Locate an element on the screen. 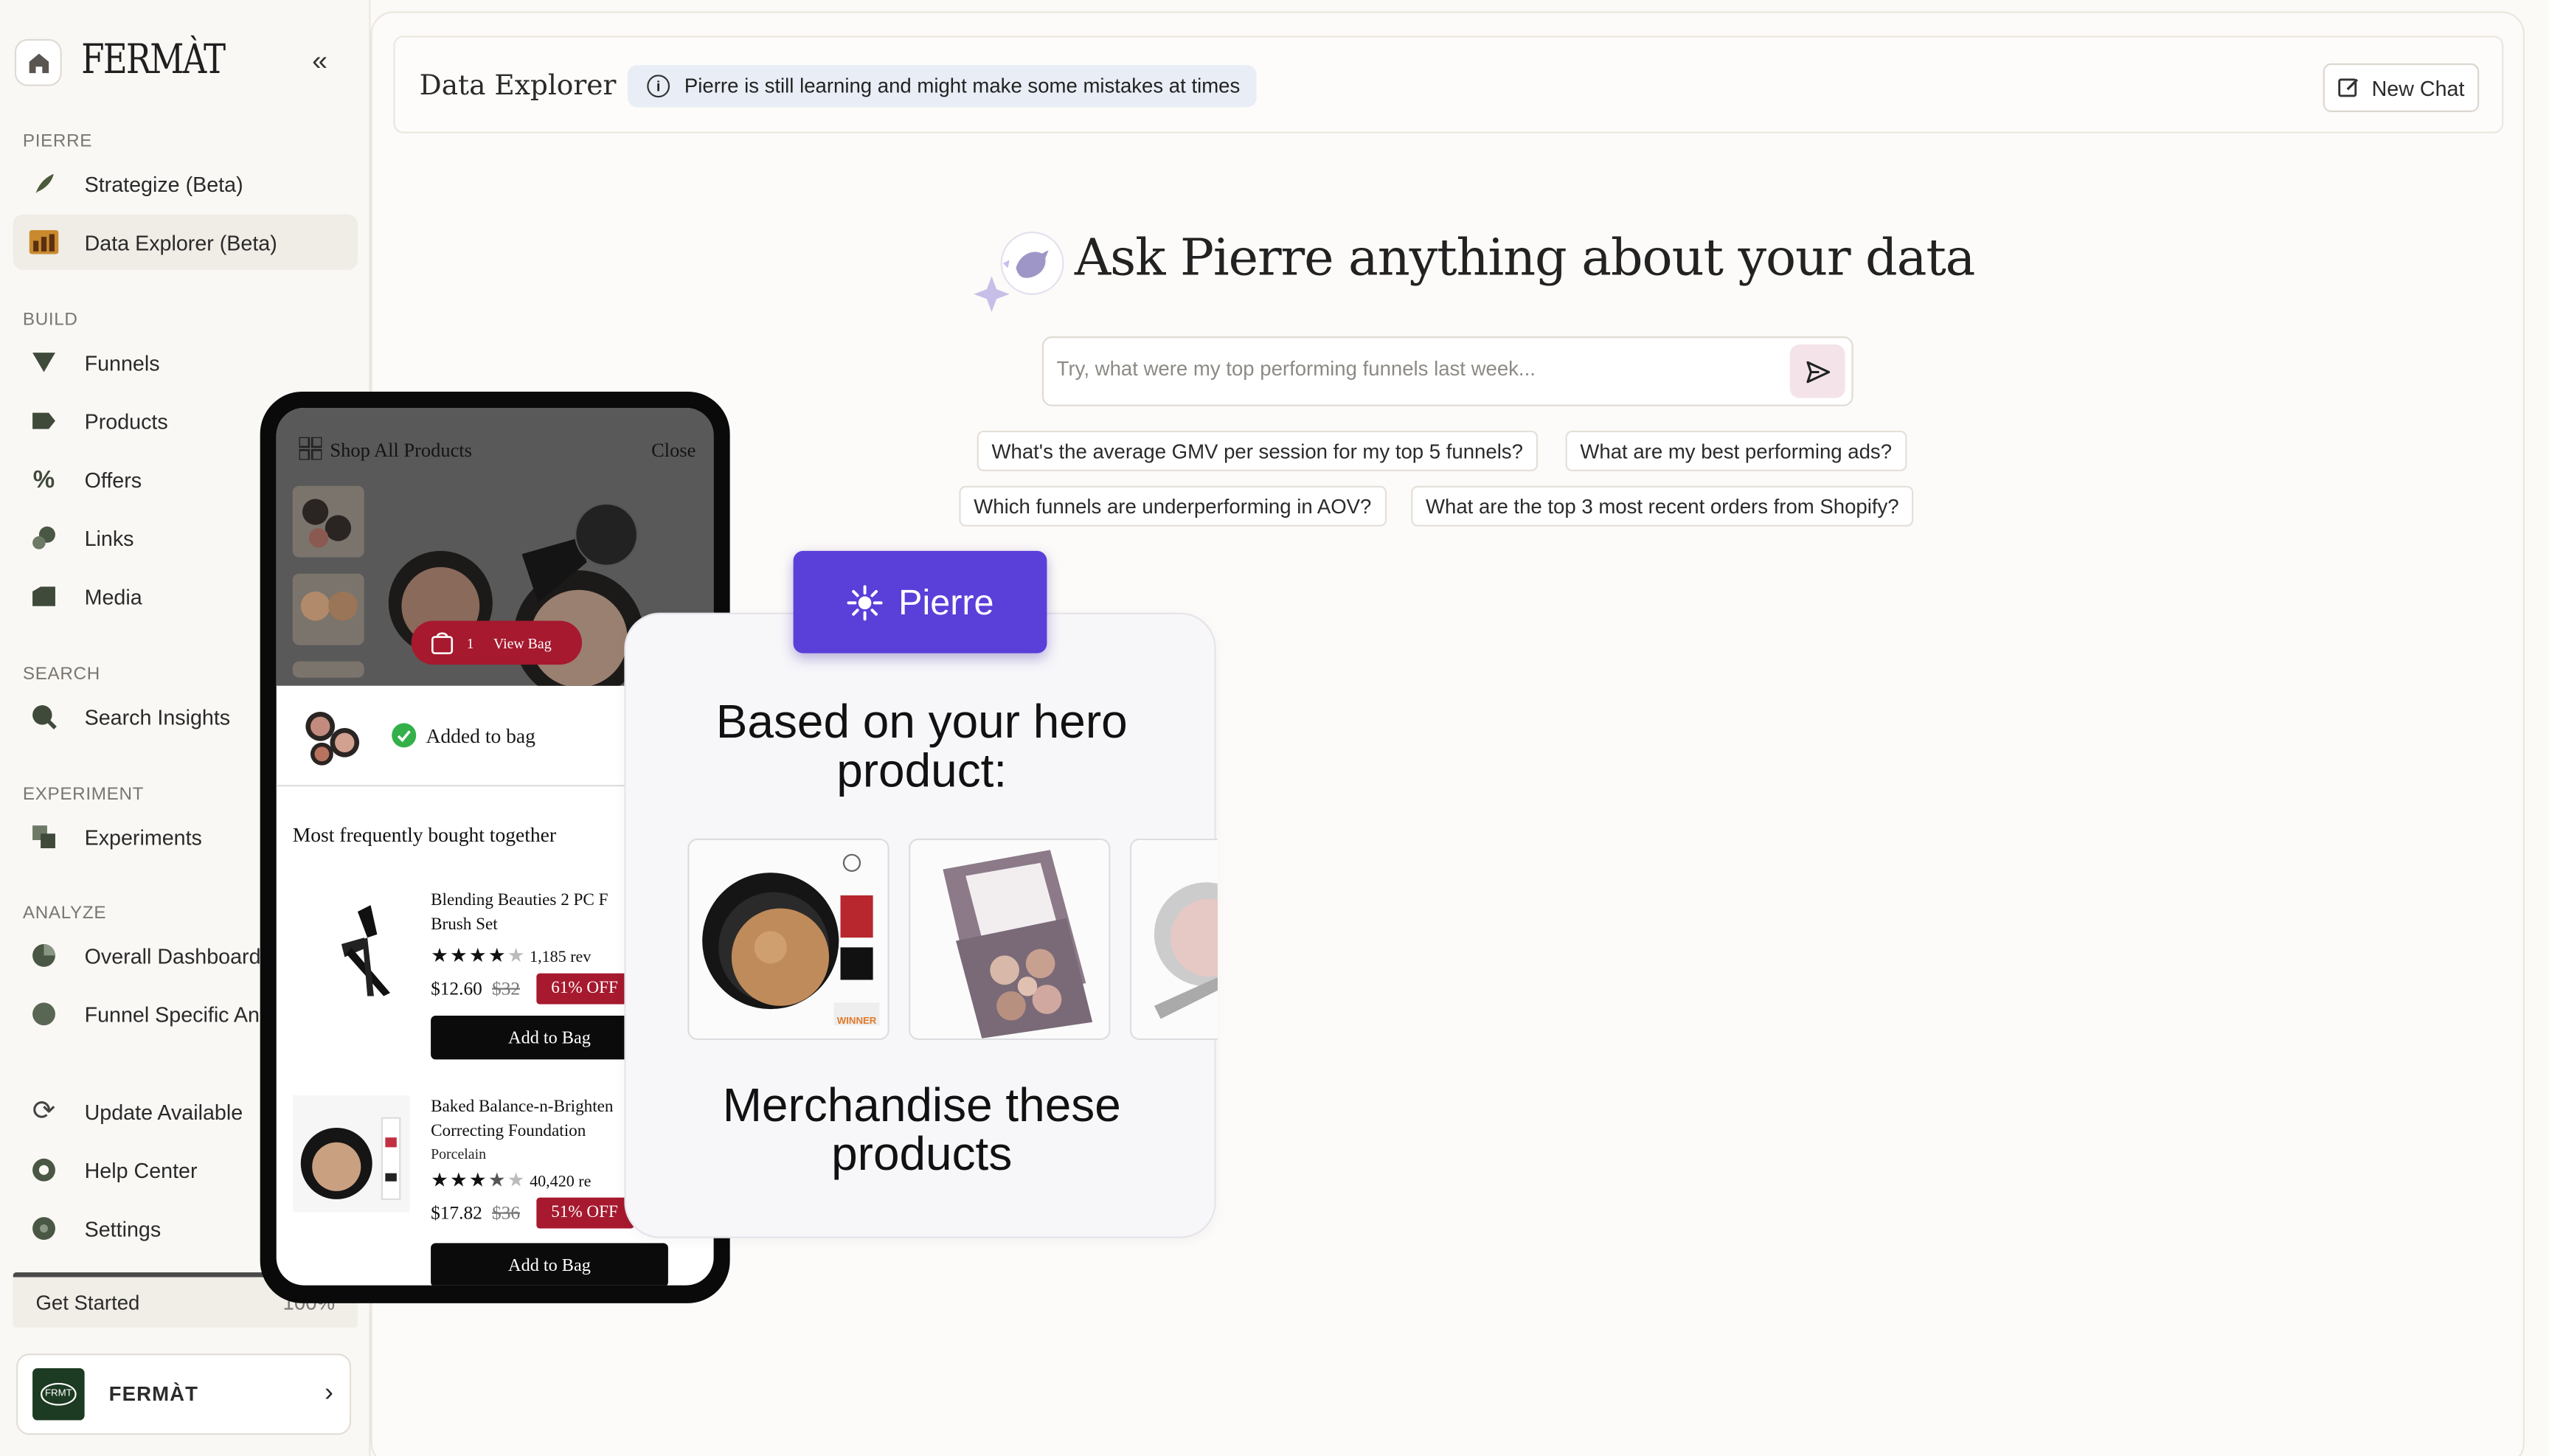 The width and height of the screenshot is (2549, 1456). sidebar-item-data-explorer: Data Explorer (Beta) is located at coordinates (185, 242).